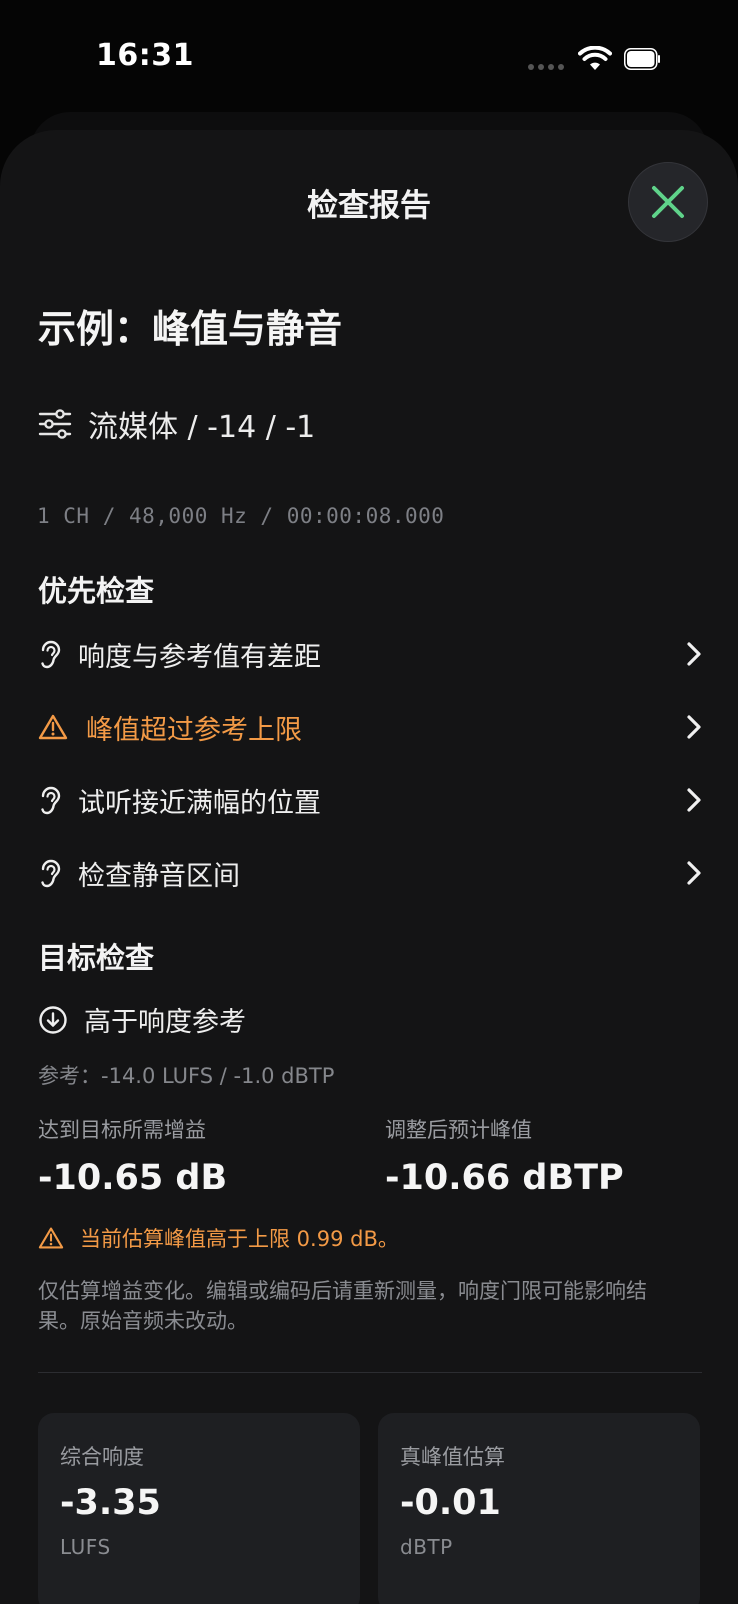 The height and width of the screenshot is (1604, 738). What do you see at coordinates (145, 55) in the screenshot?
I see `status-time: 16:31` at bounding box center [145, 55].